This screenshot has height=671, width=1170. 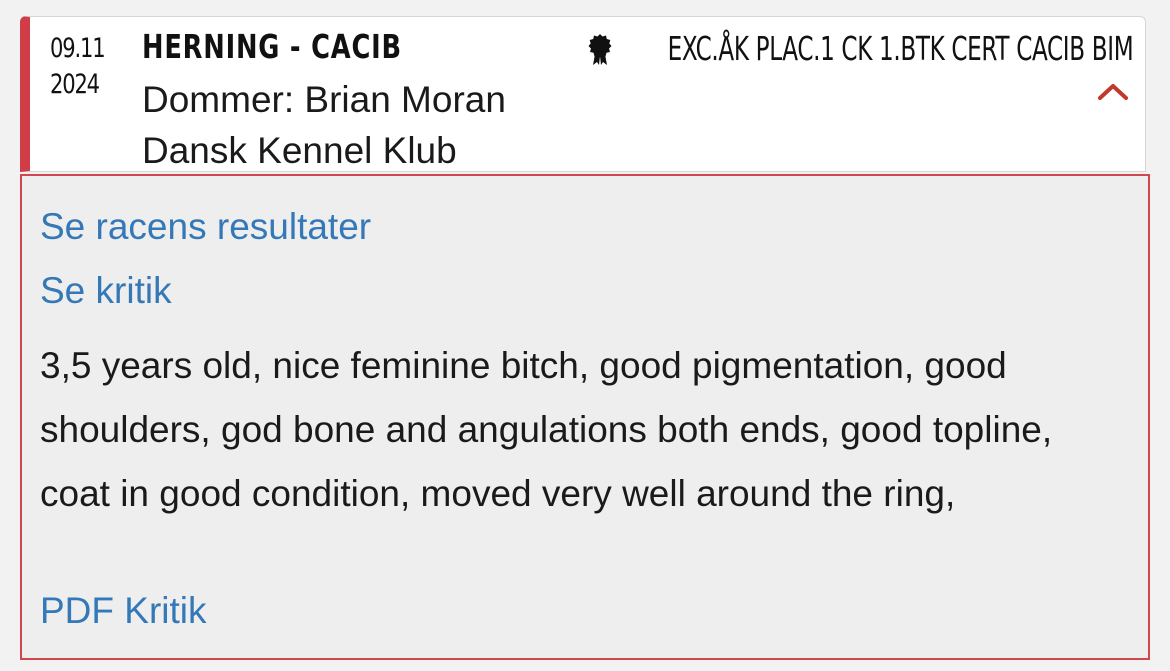 I want to click on show-date-day-month: 09.11, so click(x=78, y=48).